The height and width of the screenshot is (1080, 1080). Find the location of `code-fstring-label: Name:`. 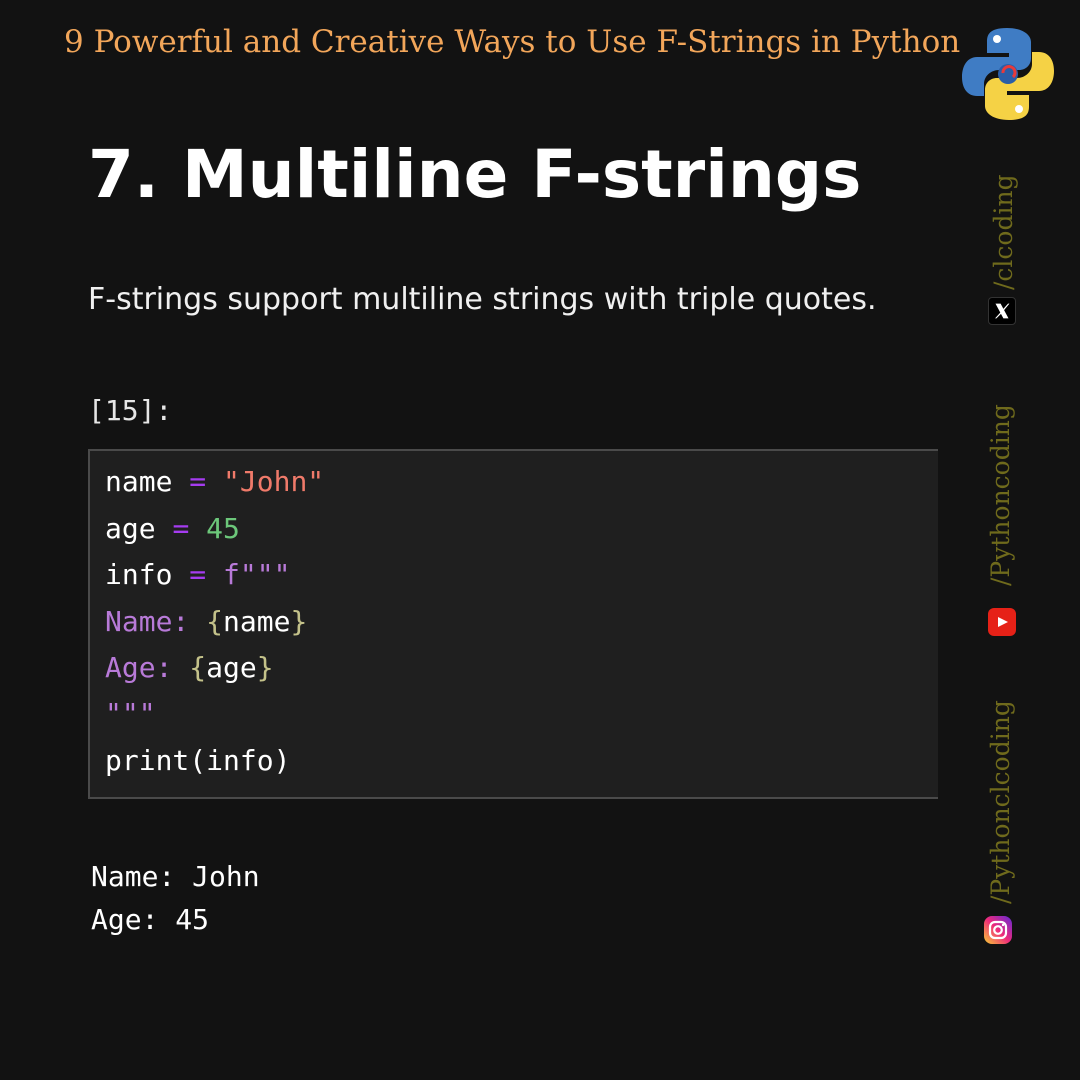

code-fstring-label: Name: is located at coordinates (156, 621).